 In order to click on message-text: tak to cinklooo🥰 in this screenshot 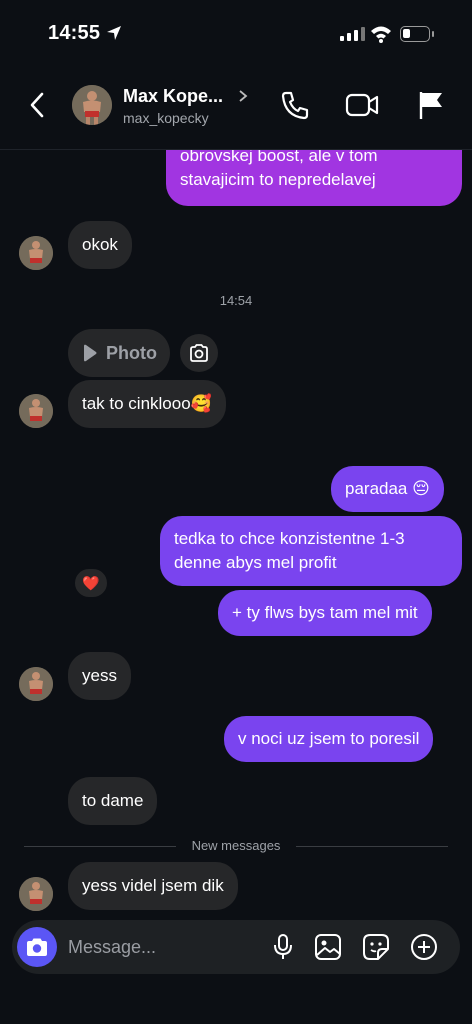, I will do `click(147, 403)`.